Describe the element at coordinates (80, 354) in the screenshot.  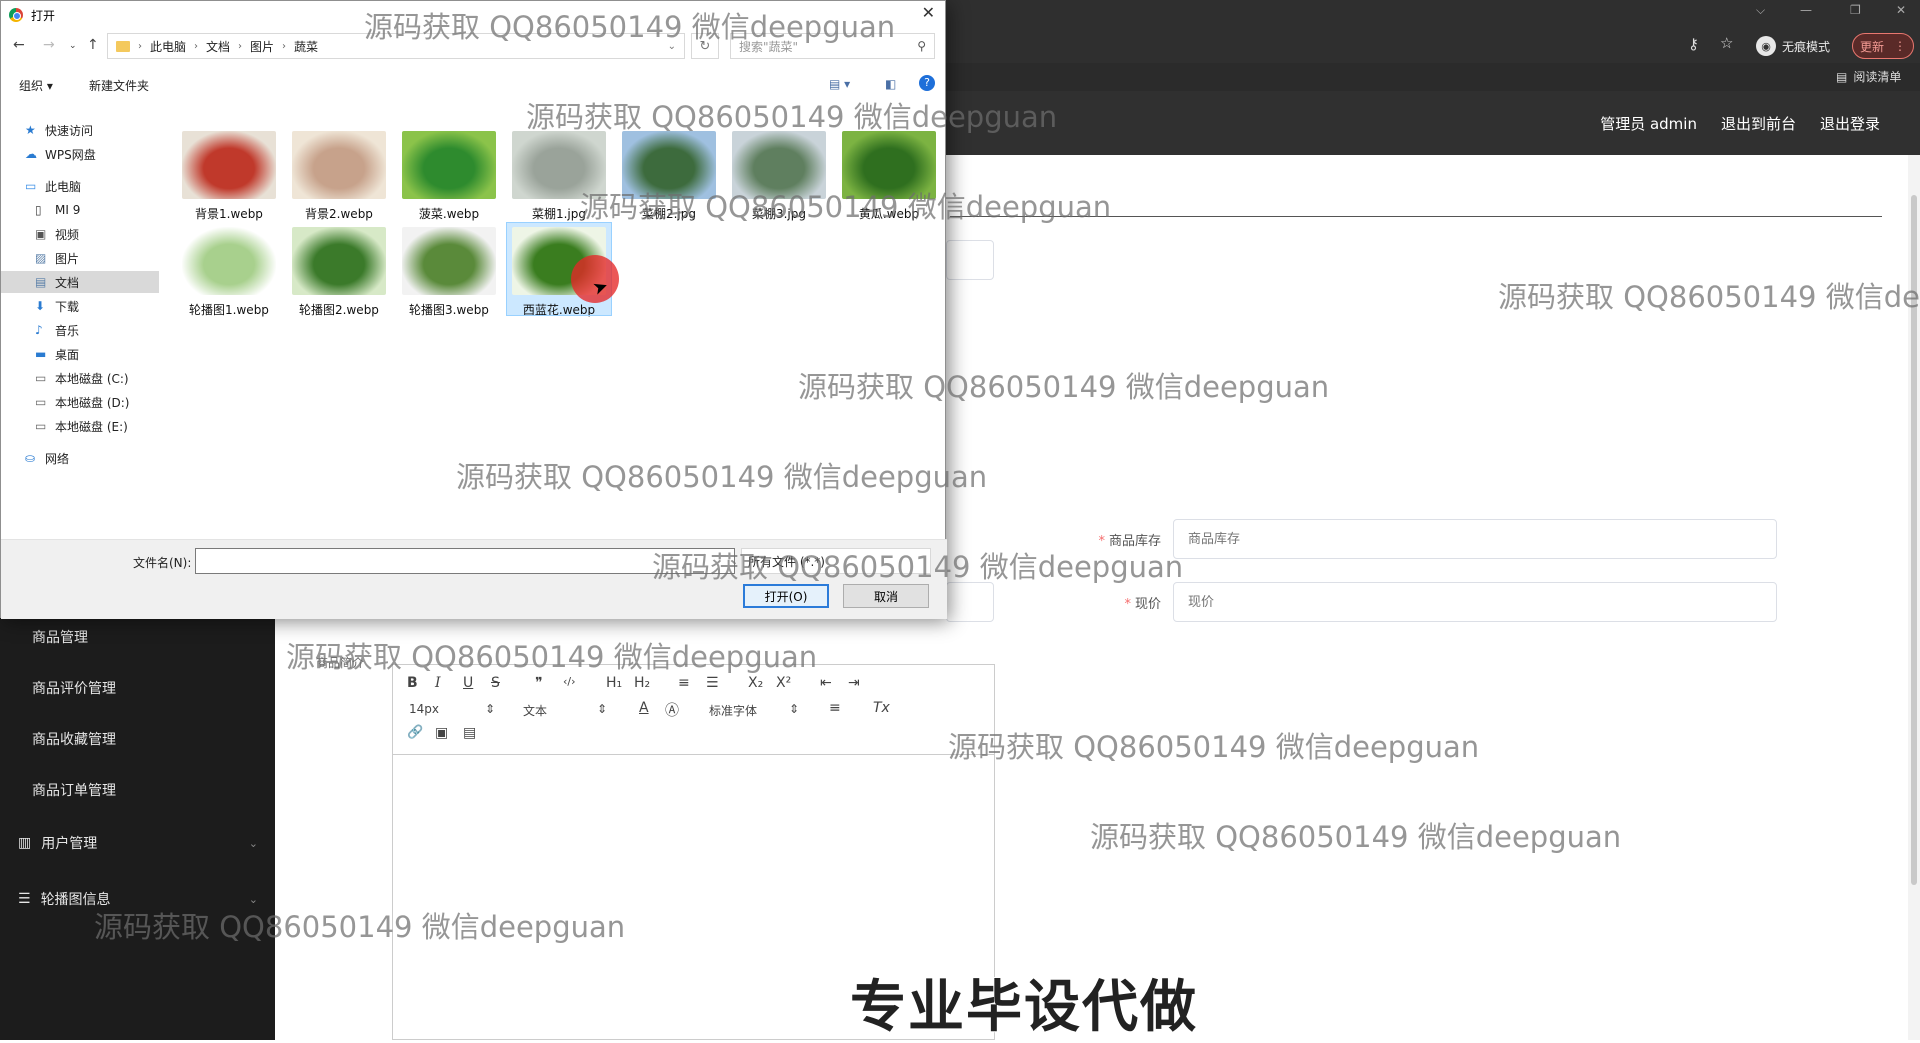
I see `tree-item: ▬ 桌面` at that location.